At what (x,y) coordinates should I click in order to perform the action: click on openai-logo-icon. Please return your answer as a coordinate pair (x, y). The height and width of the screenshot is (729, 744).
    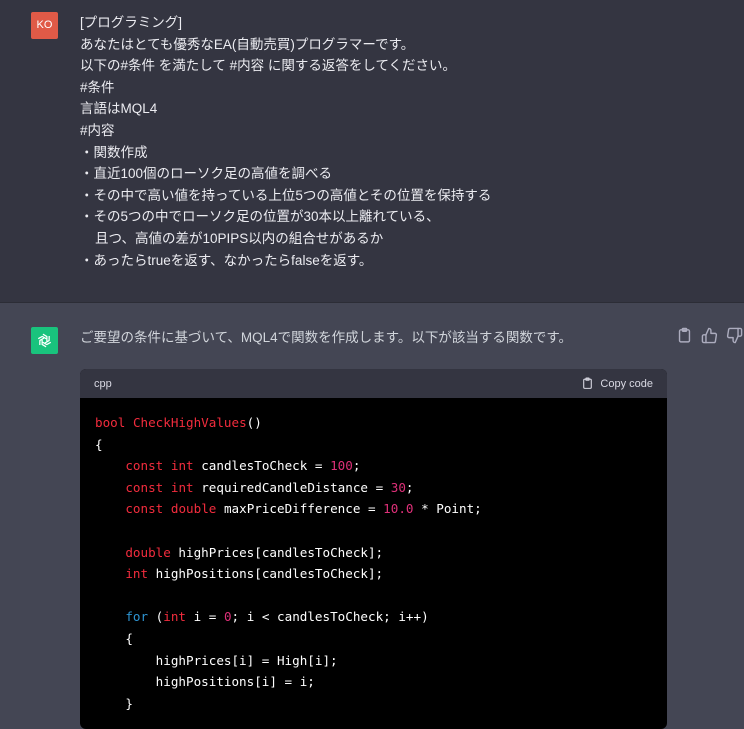
    Looking at the image, I should click on (44, 340).